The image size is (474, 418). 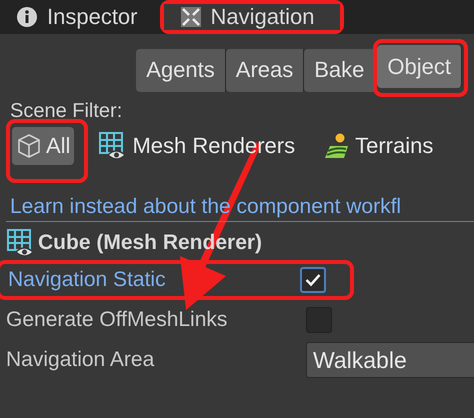 What do you see at coordinates (66, 111) in the screenshot?
I see `scene-filter-label: Scene Filter:` at bounding box center [66, 111].